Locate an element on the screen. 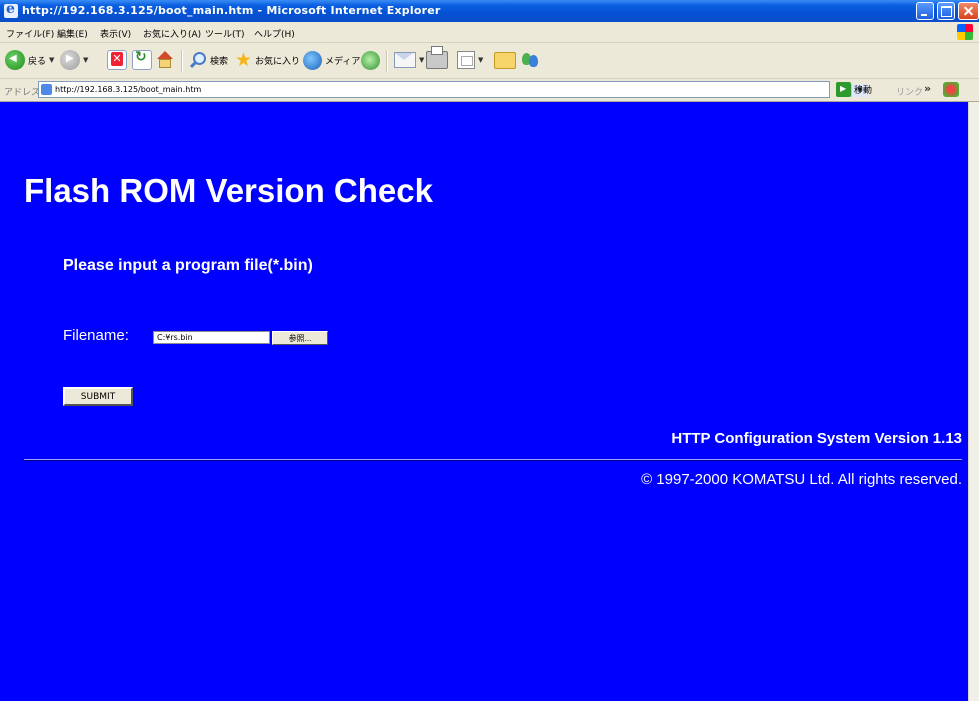 The width and height of the screenshot is (979, 701). home-button is located at coordinates (165, 60).